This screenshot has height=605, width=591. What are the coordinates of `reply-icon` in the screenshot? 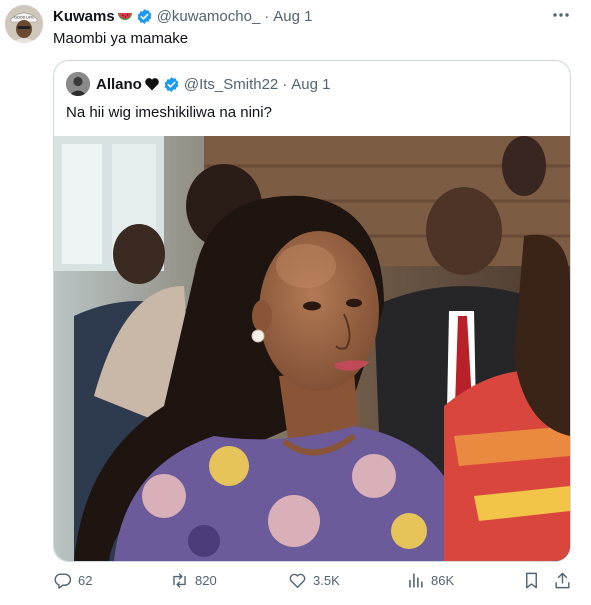 It's located at (63, 580).